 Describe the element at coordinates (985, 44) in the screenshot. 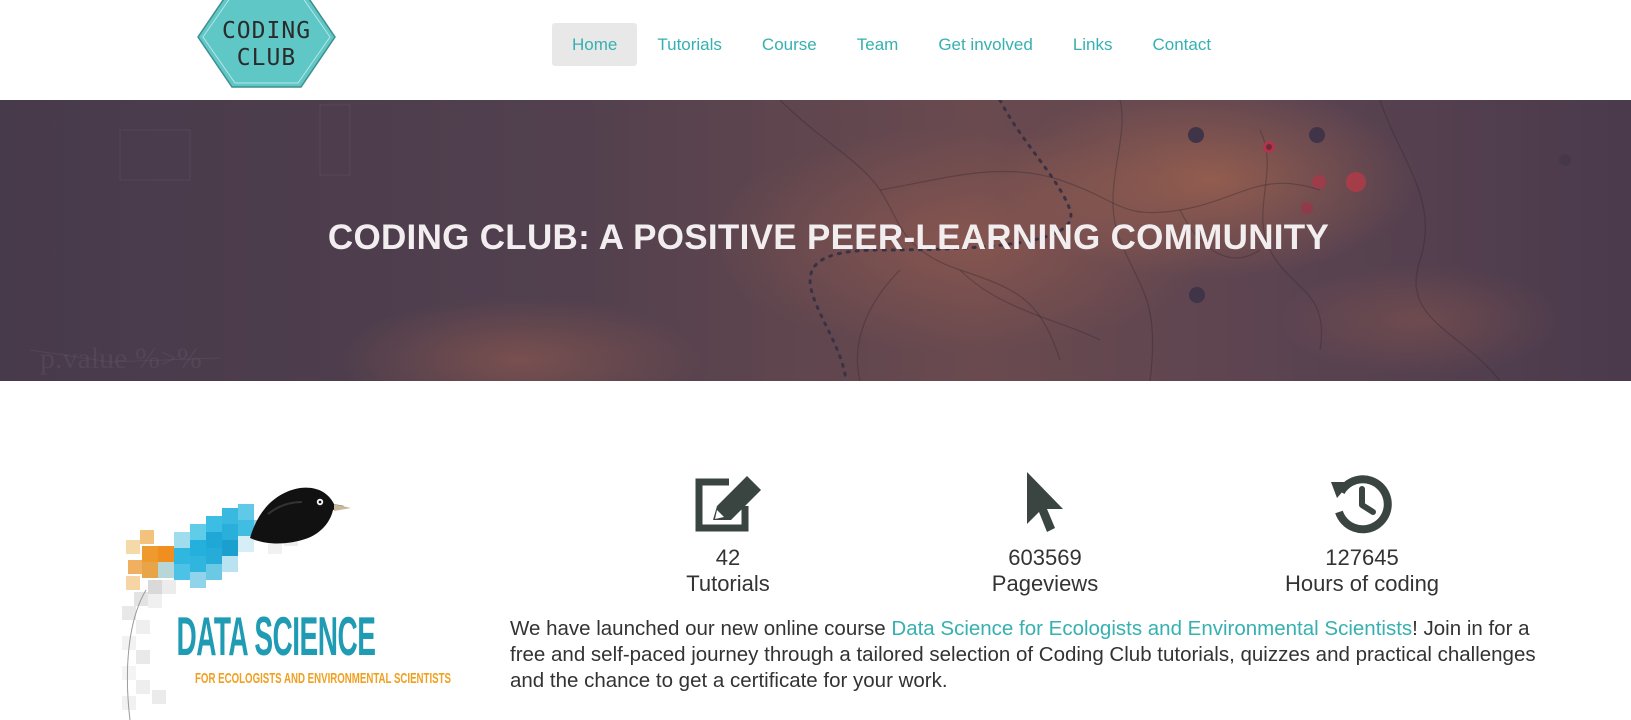

I see `nav-get-involved: Get involved` at that location.